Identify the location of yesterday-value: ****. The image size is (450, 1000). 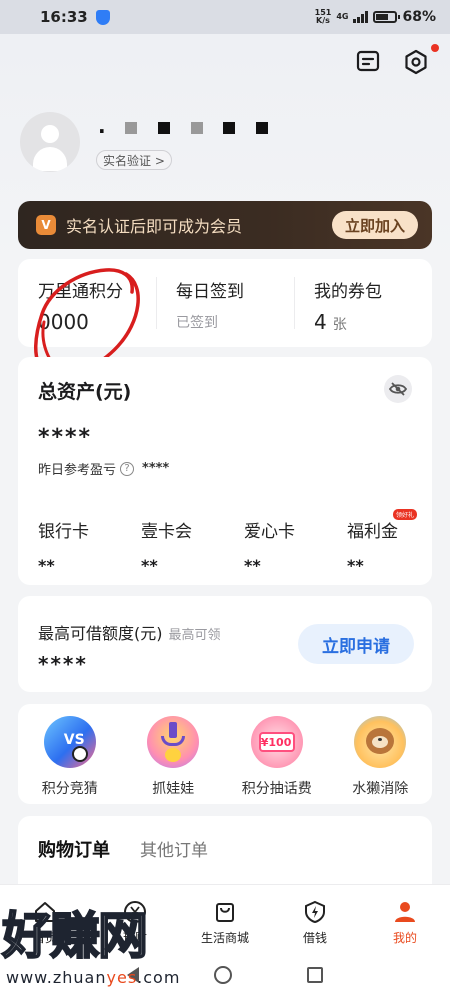
(156, 468).